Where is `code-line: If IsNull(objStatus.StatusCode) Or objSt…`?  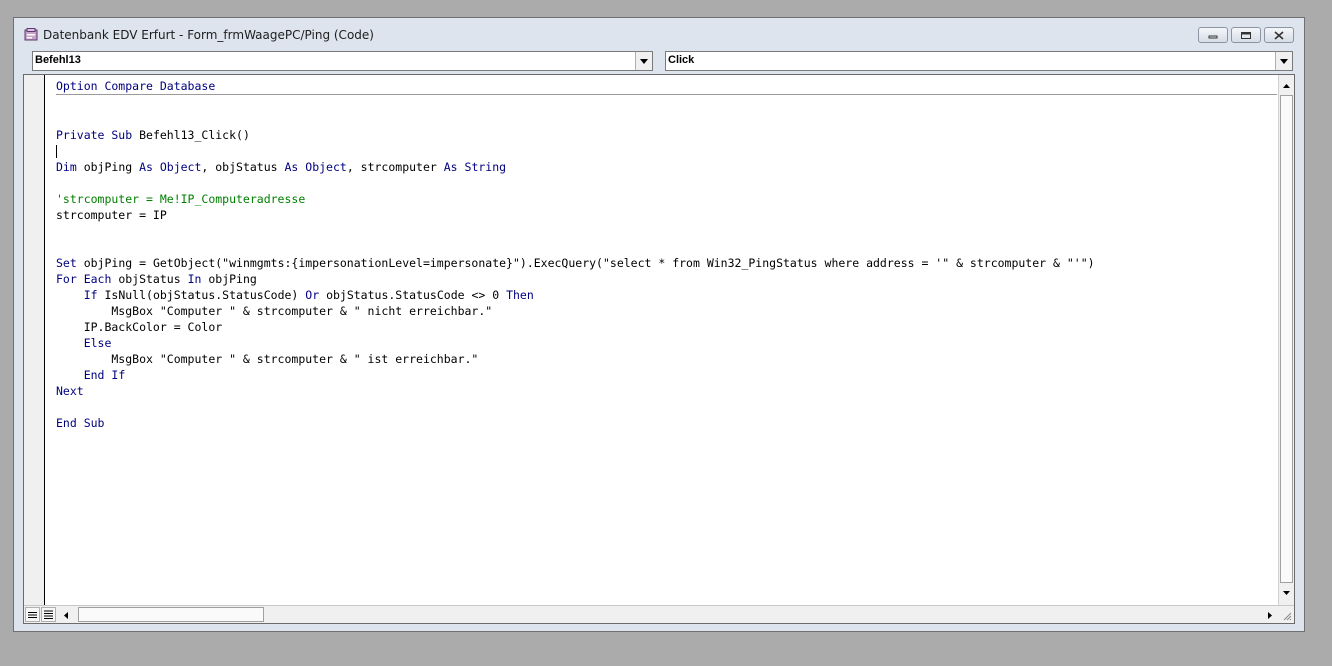
code-line: If IsNull(objStatus.StatusCode) Or objSt… is located at coordinates (666, 295).